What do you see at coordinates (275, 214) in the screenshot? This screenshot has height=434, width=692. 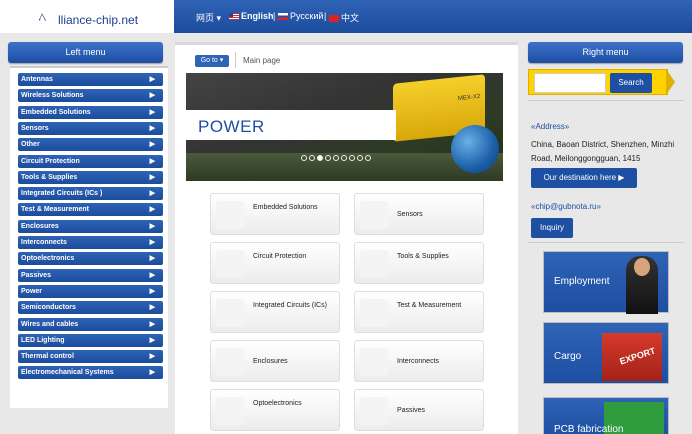 I see `category-tile: Embedded Solutions` at bounding box center [275, 214].